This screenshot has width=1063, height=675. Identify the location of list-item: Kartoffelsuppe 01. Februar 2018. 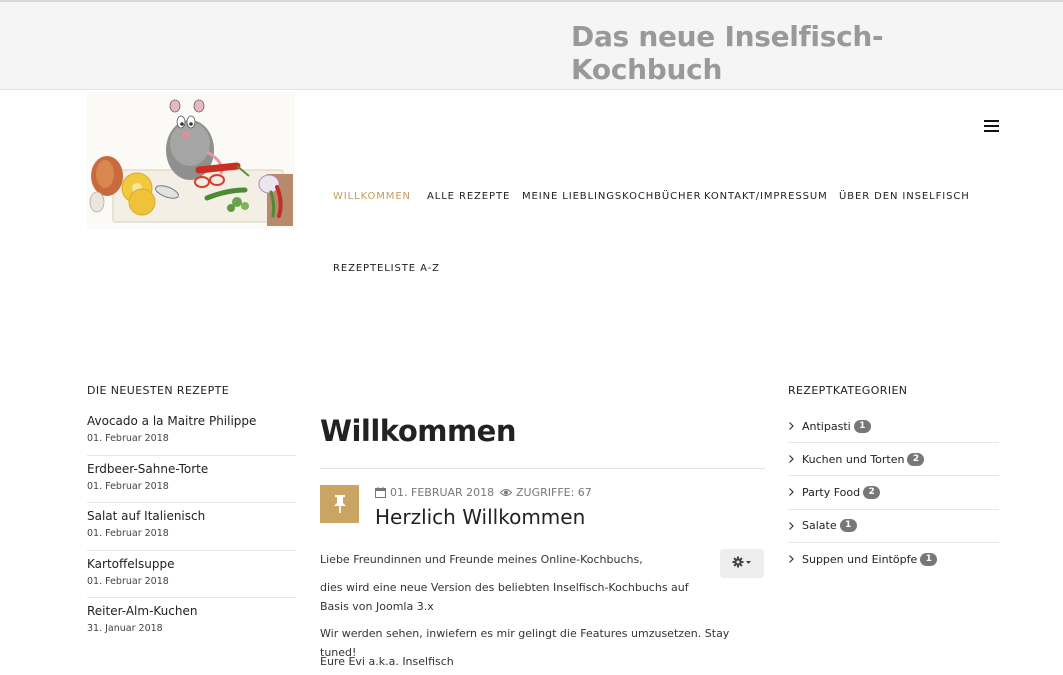
(191, 574).